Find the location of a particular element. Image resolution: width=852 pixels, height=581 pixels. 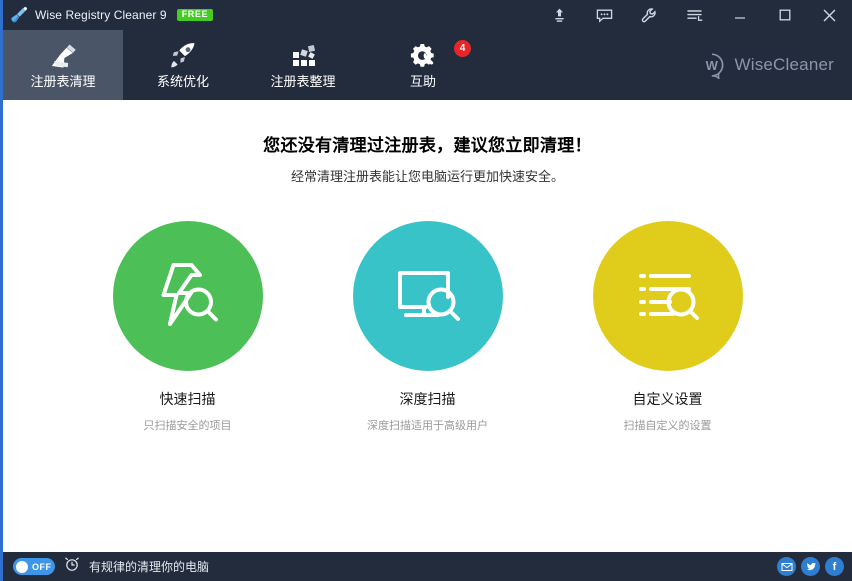

schedule-toggle: OFF is located at coordinates (34, 566).